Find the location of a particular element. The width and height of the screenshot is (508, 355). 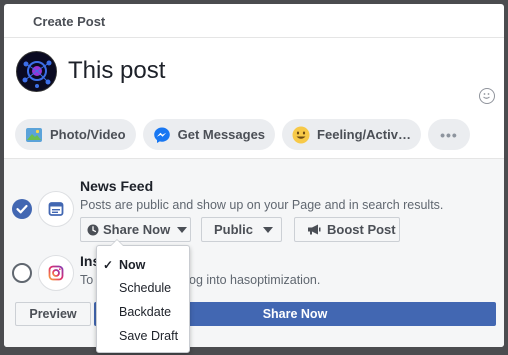

get-messages-label: Get Messages is located at coordinates (221, 134).